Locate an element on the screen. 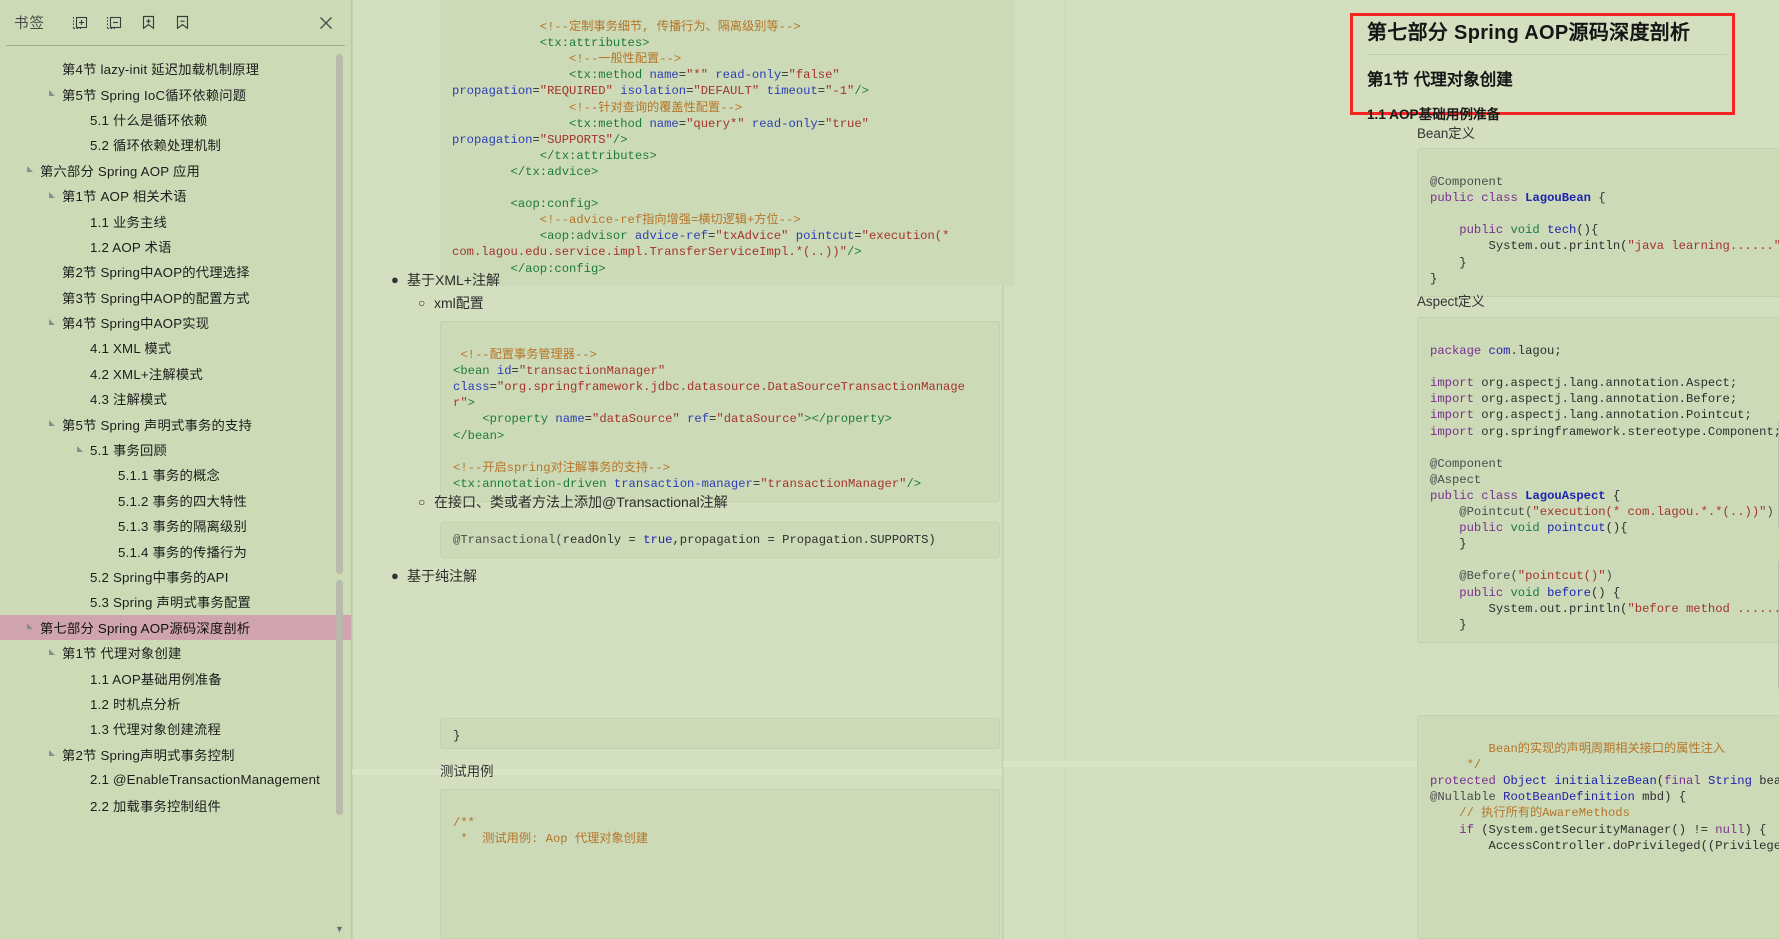 The height and width of the screenshot is (939, 1779). close-sidebar-icon is located at coordinates (326, 23).